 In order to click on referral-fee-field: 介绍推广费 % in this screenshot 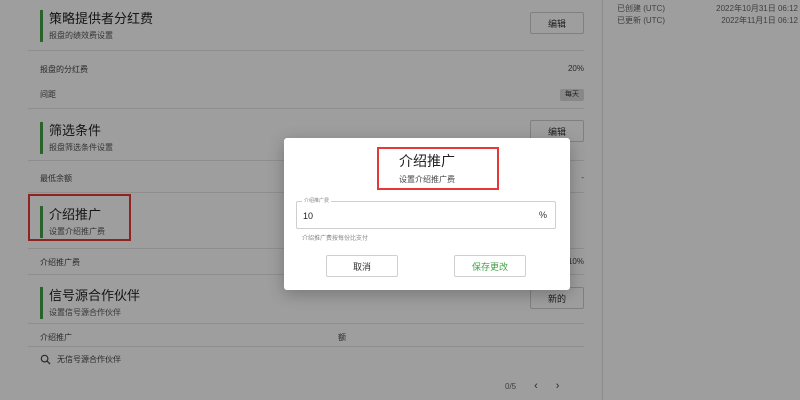, I will do `click(426, 213)`.